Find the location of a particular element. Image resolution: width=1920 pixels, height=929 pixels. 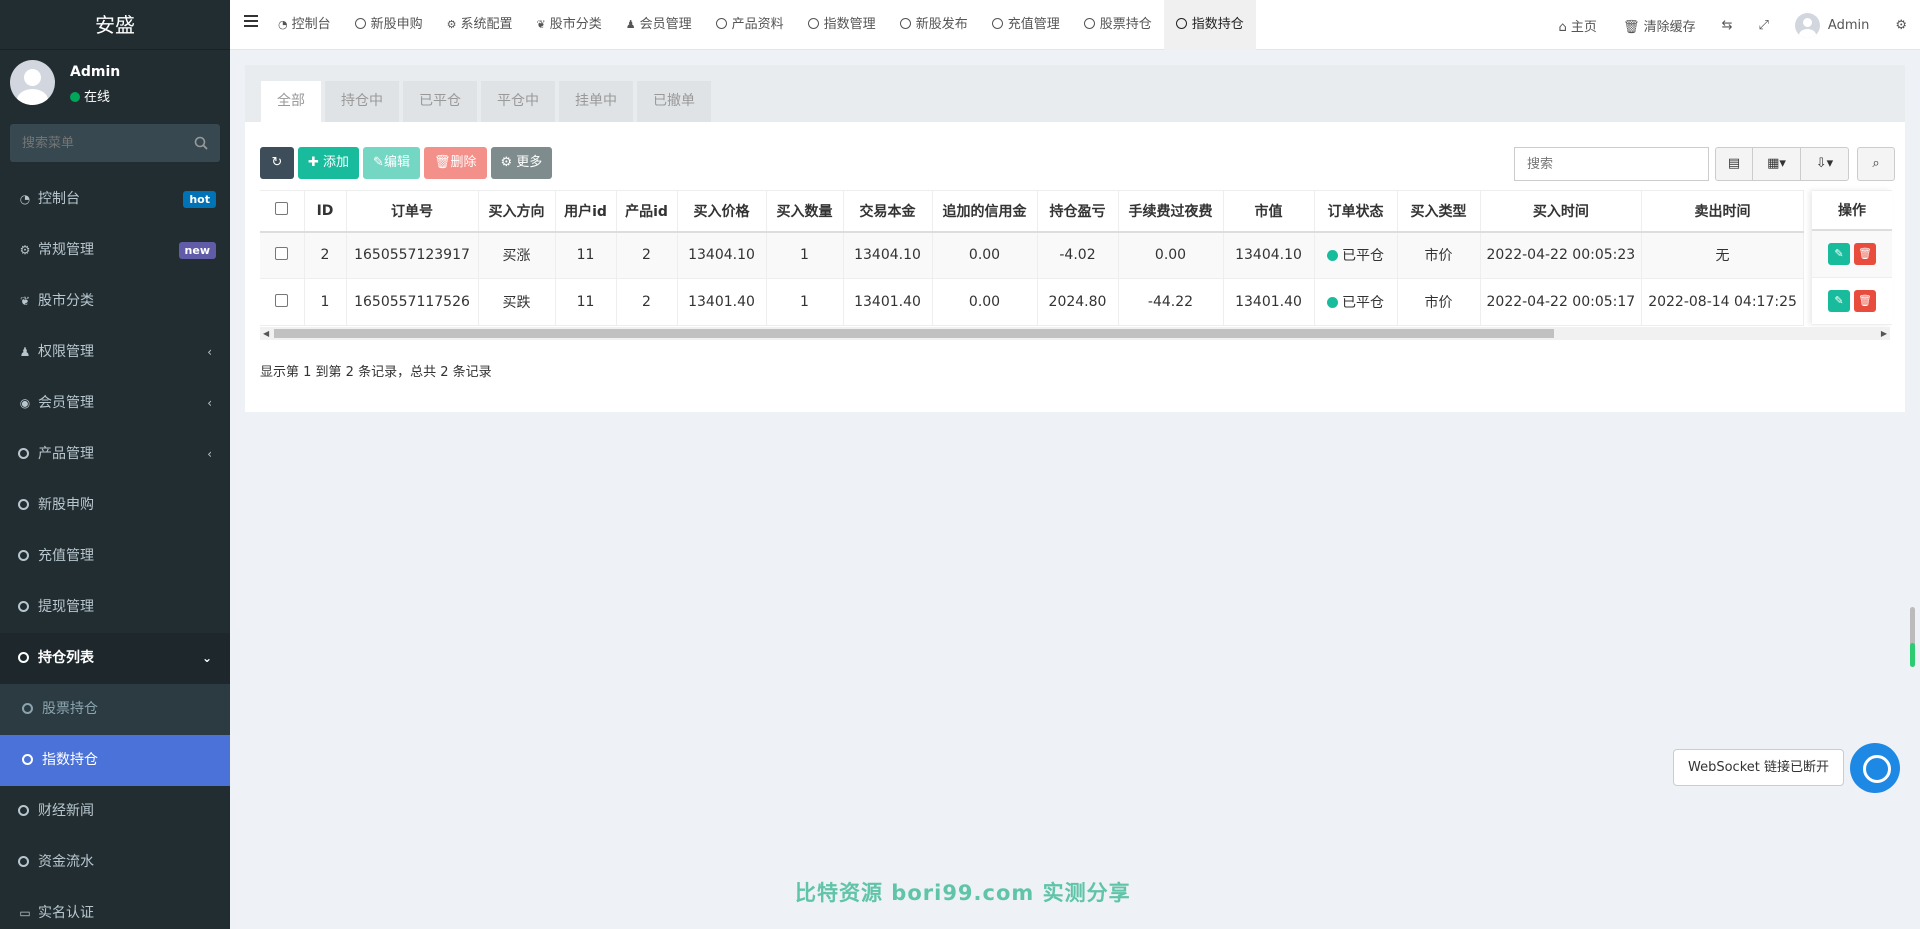

scroll-right-icon: ▶ is located at coordinates (1884, 333).